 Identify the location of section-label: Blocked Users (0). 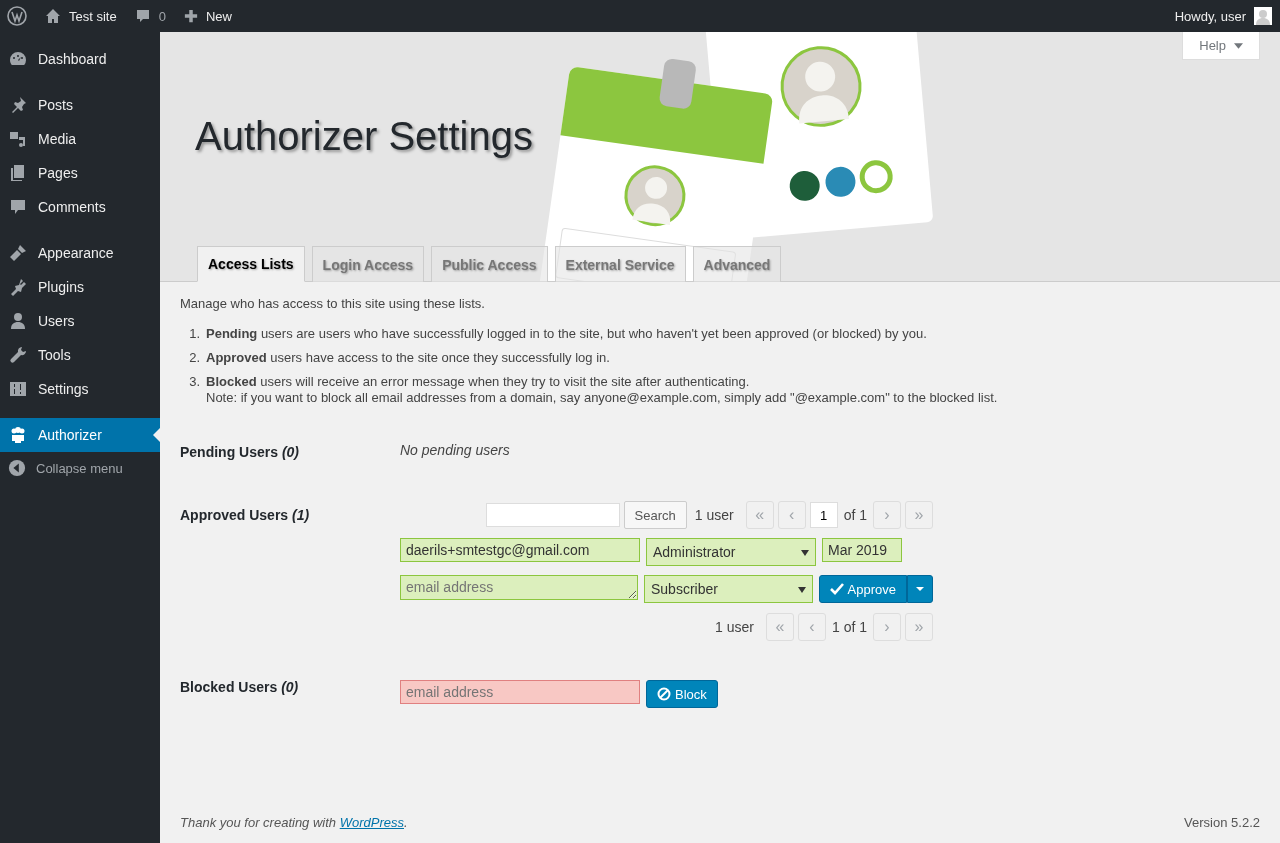
(240, 687).